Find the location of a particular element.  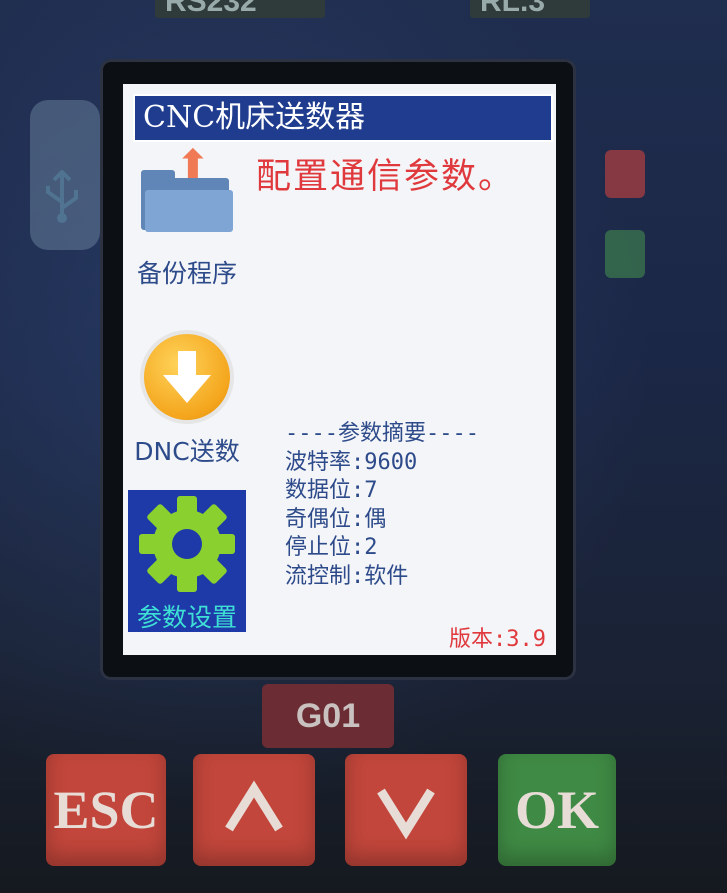

menu-item-settings: 参数设置 is located at coordinates (187, 561).